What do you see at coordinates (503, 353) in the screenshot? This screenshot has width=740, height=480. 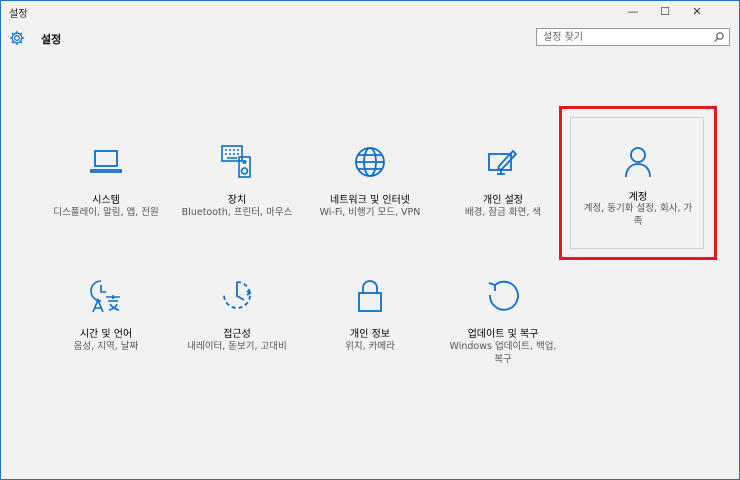 I see `tile-description: Windows 업데이트, 백업, 복구` at bounding box center [503, 353].